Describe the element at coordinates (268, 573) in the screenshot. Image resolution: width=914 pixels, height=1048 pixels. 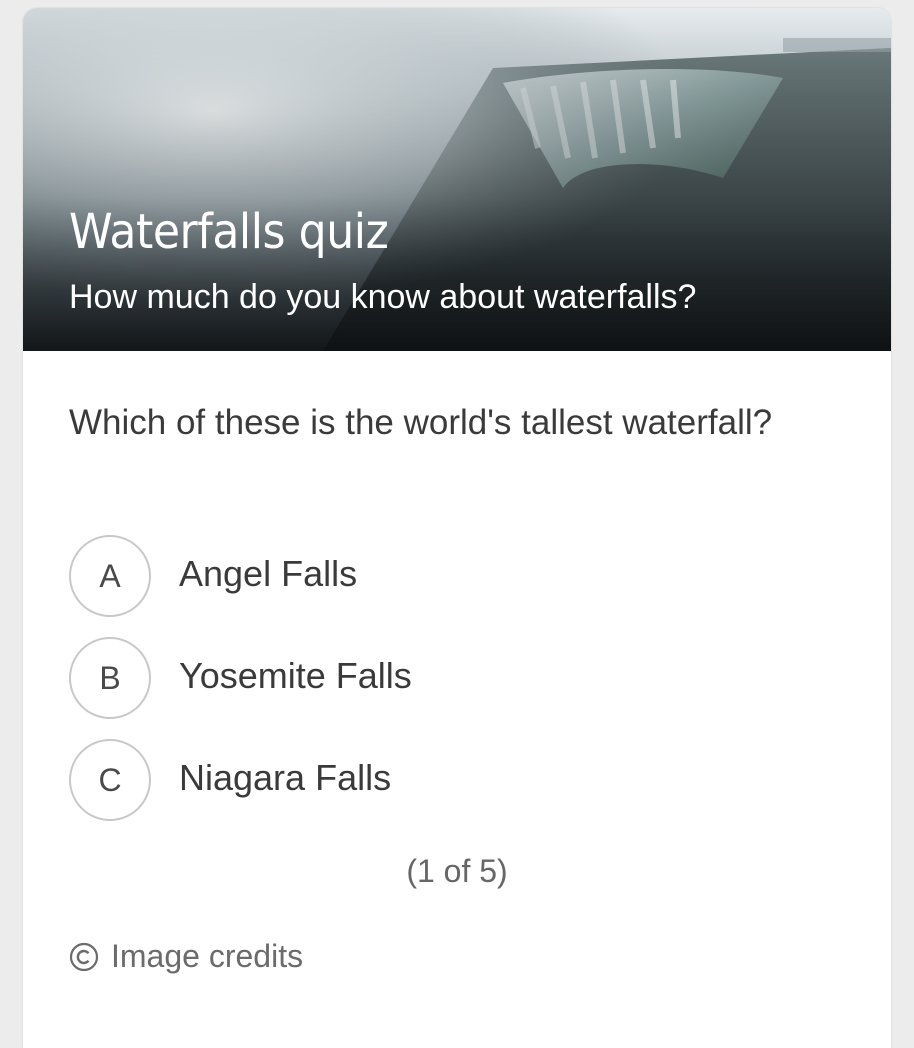
I see `option-label: Angel Falls` at that location.